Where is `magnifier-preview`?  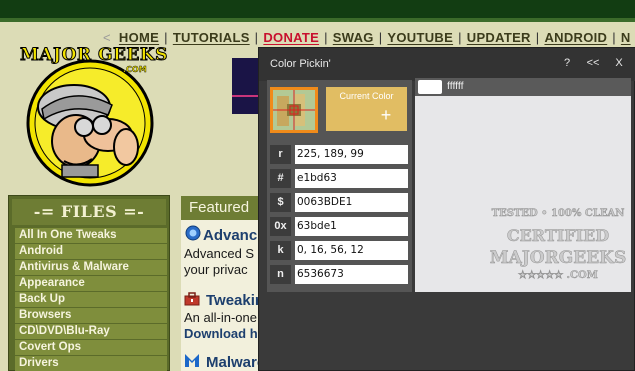 magnifier-preview is located at coordinates (294, 110).